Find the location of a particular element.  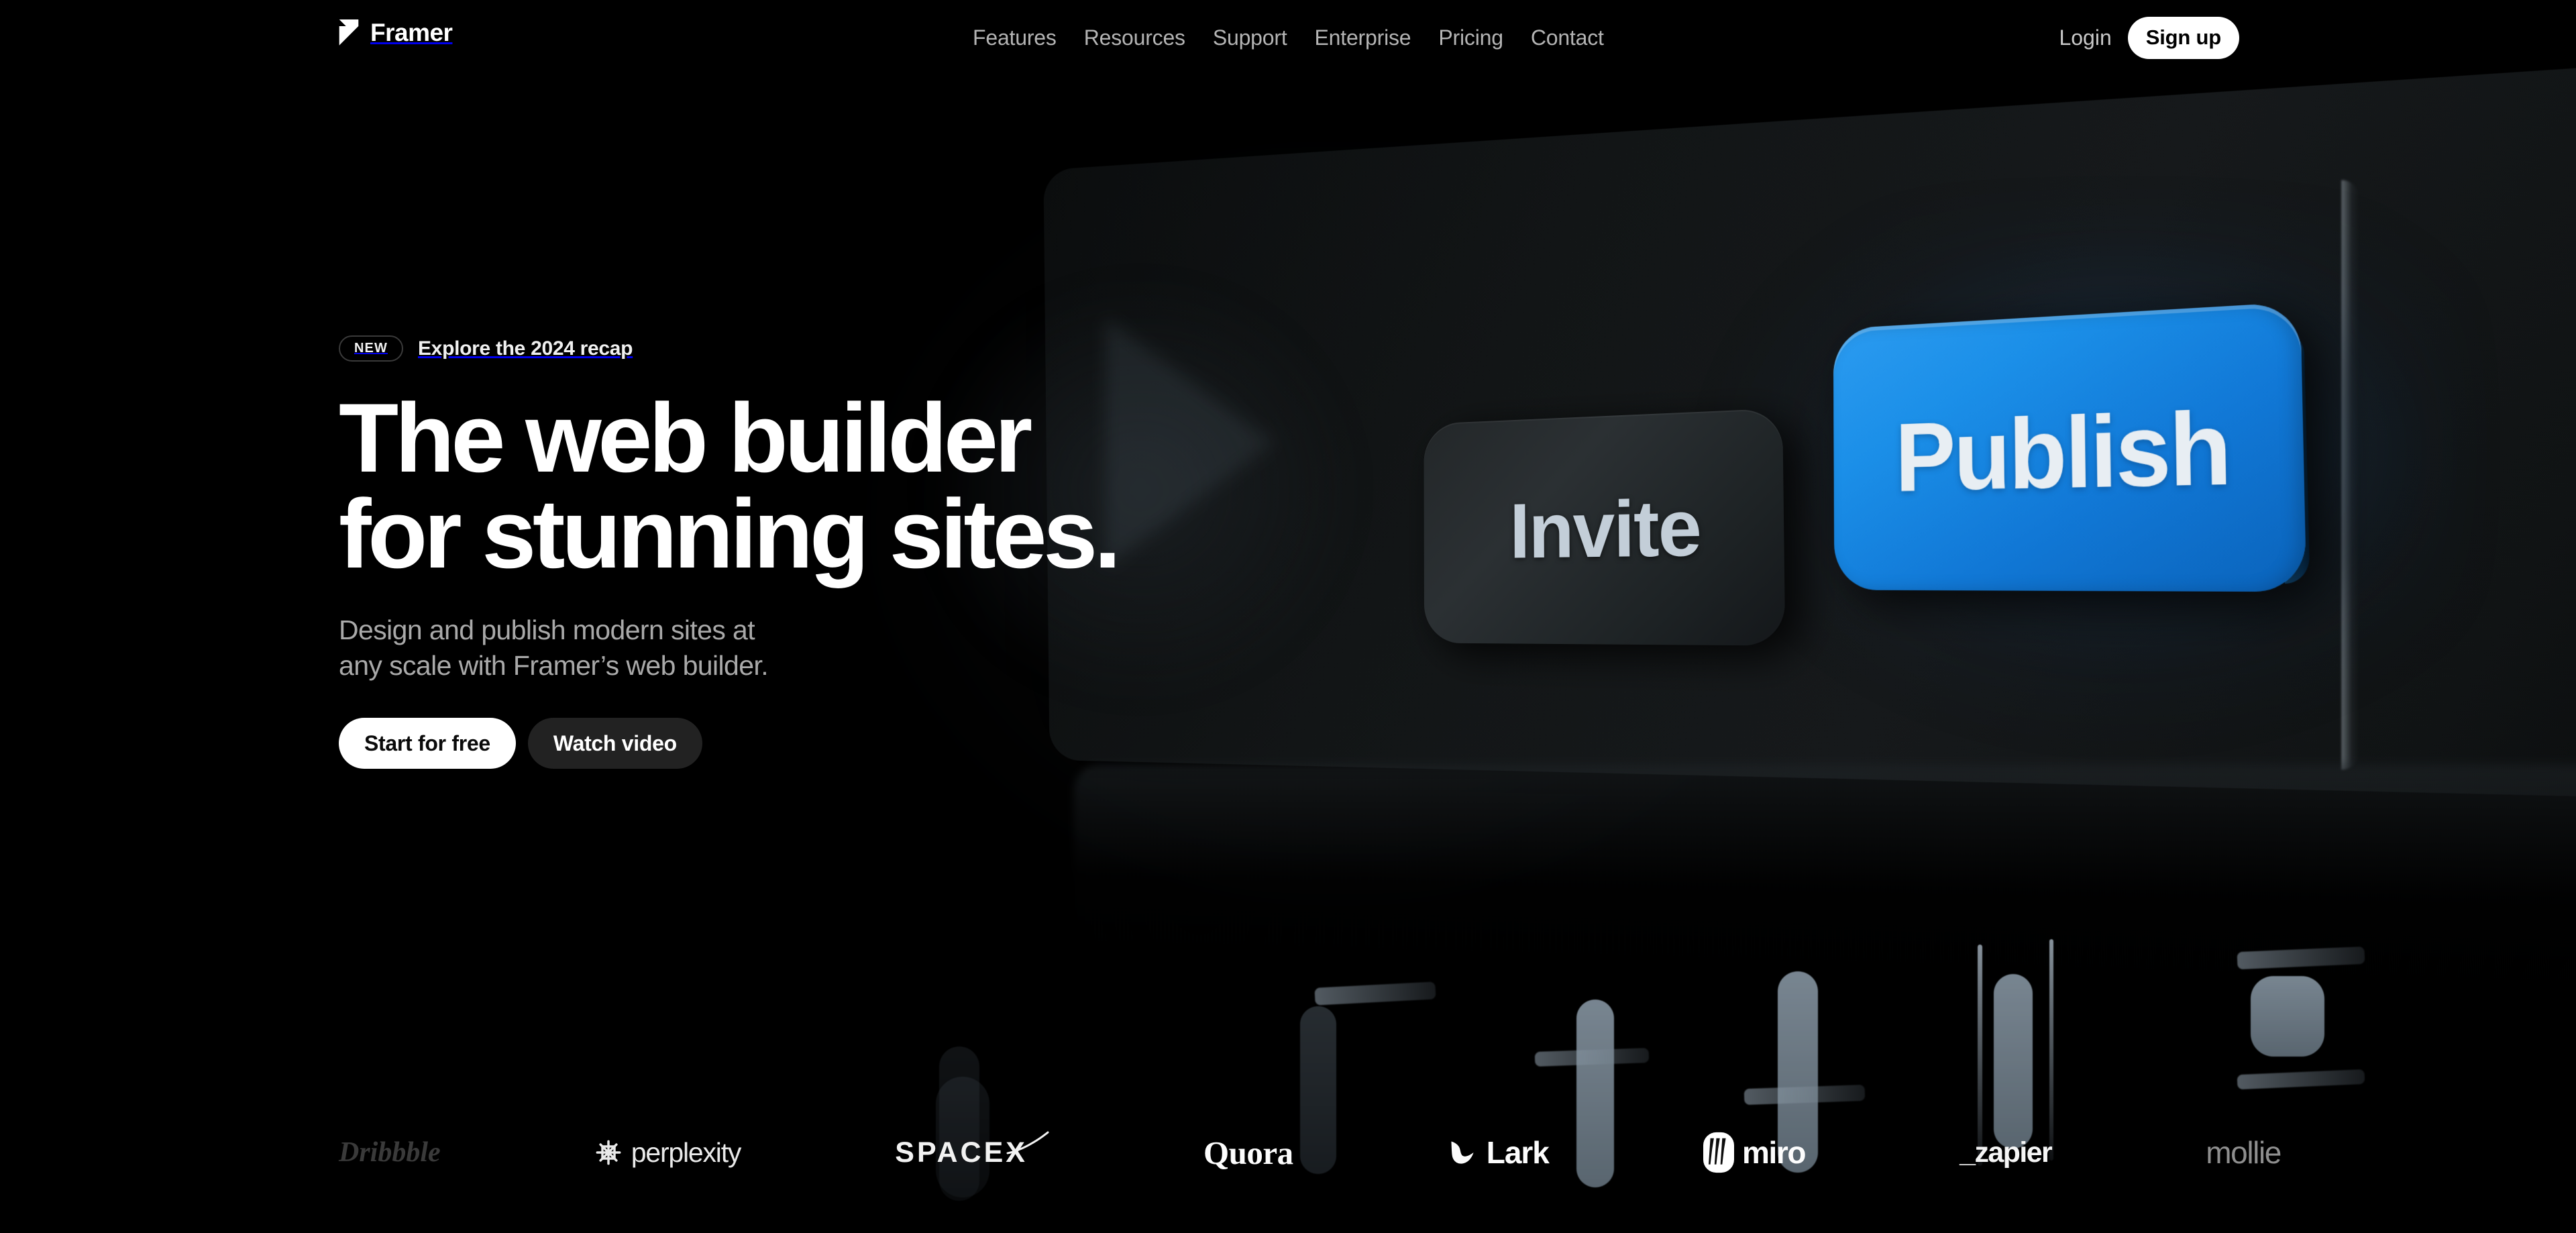

page-title: The web builder for stunning sites. is located at coordinates (730, 486).